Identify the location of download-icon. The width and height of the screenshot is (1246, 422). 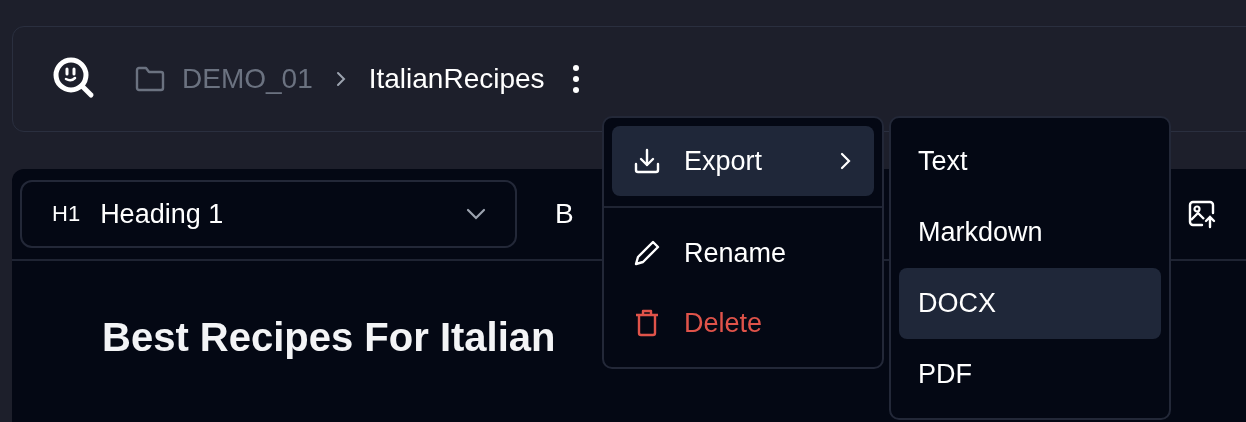
(647, 161).